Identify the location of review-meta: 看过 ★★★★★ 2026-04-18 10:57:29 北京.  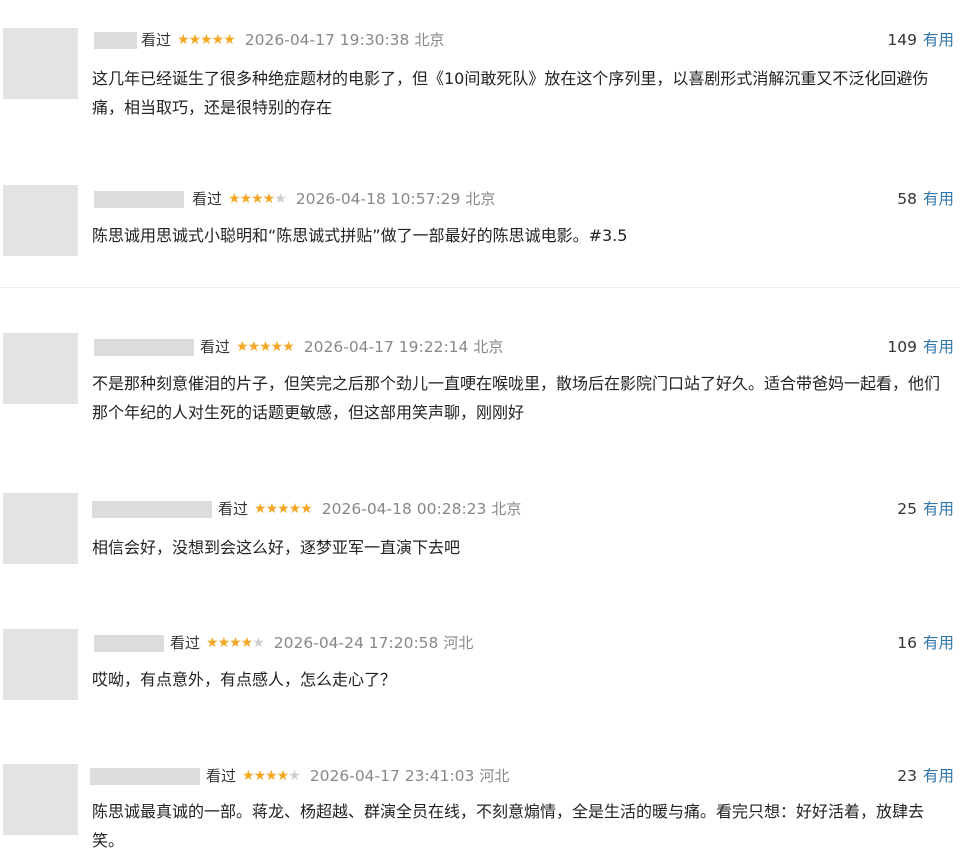
(343, 199).